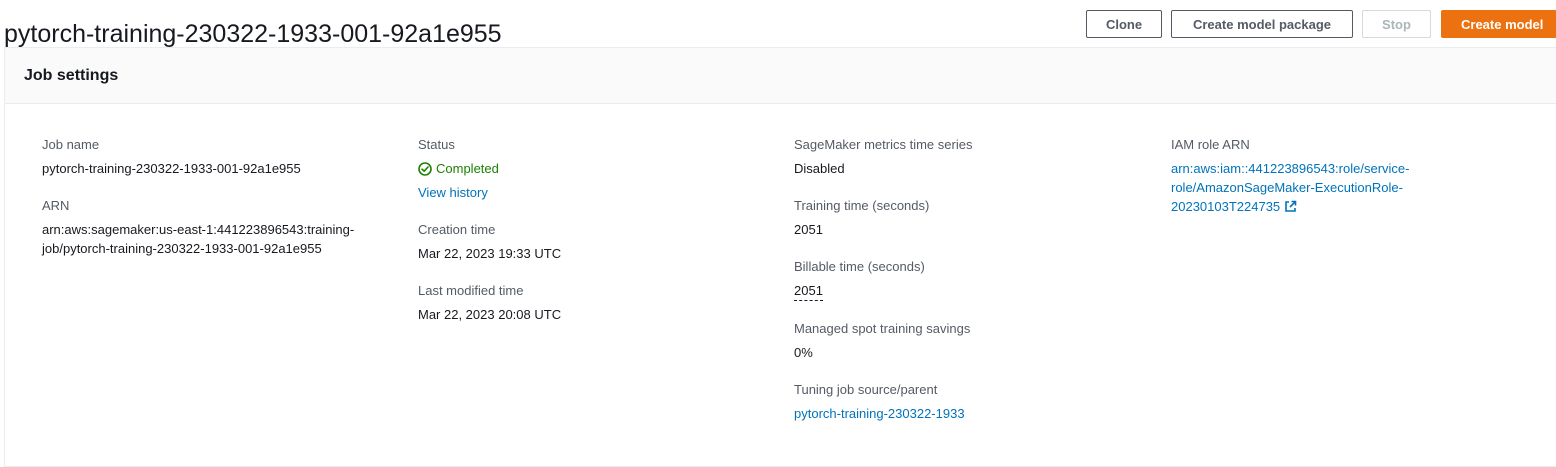 Image resolution: width=1556 pixels, height=467 pixels. I want to click on billable-time-value: 2051, so click(808, 292).